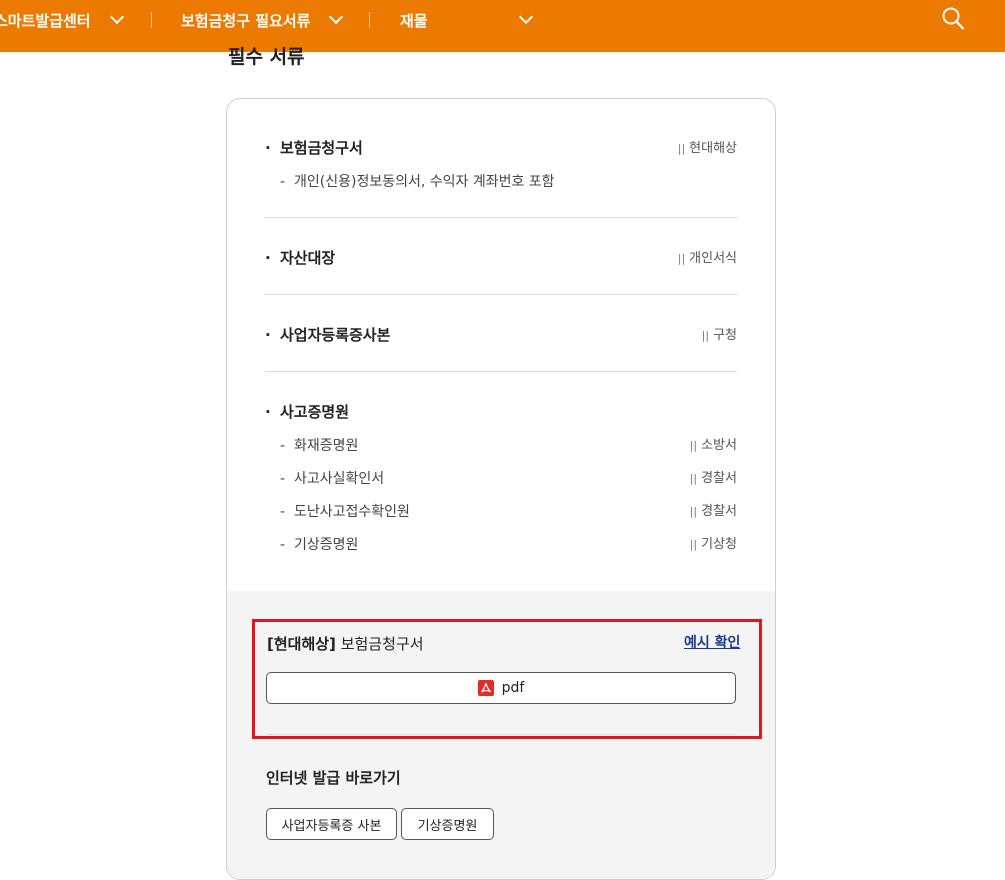  What do you see at coordinates (266, 57) in the screenshot?
I see `page-title: 필수 서류` at bounding box center [266, 57].